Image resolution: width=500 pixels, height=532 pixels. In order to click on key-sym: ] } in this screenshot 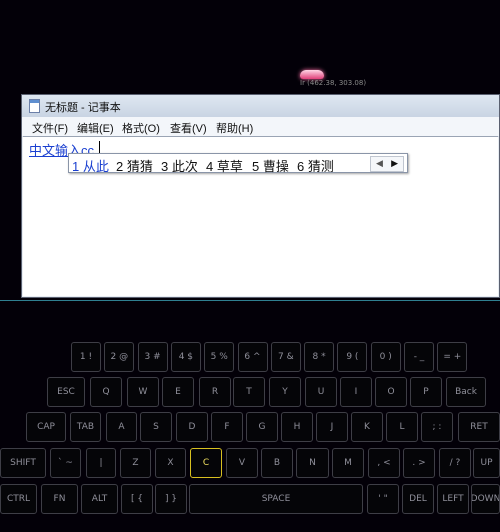, I will do `click(171, 499)`.